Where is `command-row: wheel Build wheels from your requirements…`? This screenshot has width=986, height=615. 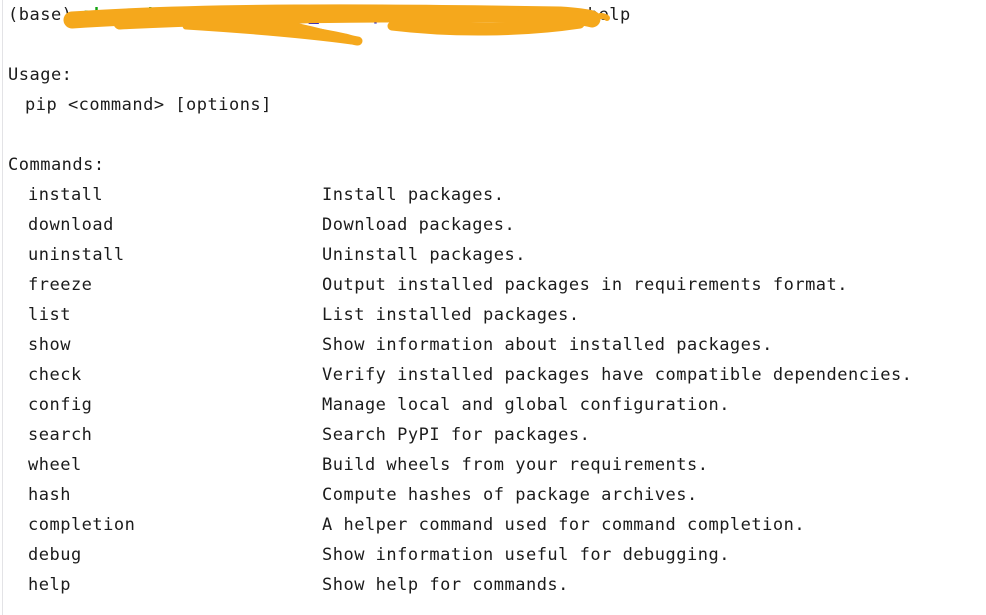 command-row: wheel Build wheels from your requirements… is located at coordinates (493, 465).